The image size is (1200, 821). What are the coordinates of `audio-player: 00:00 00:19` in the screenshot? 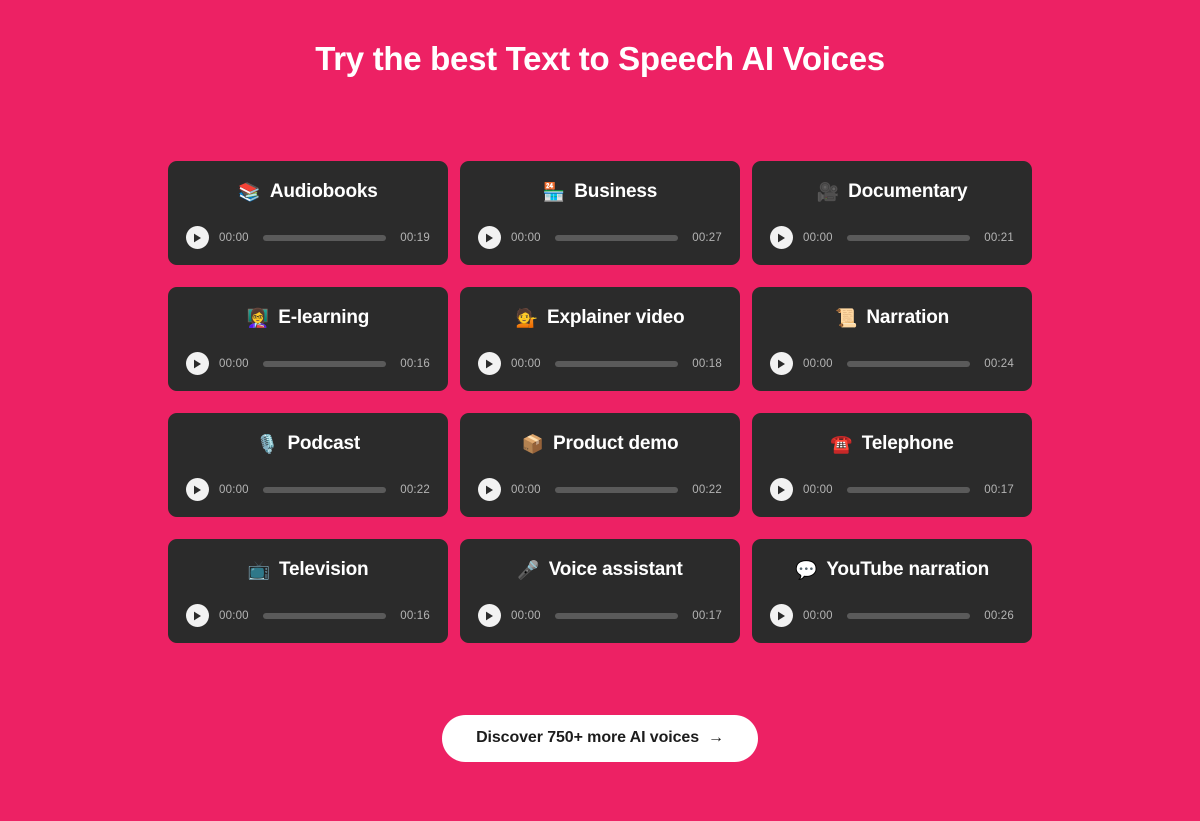 It's located at (308, 238).